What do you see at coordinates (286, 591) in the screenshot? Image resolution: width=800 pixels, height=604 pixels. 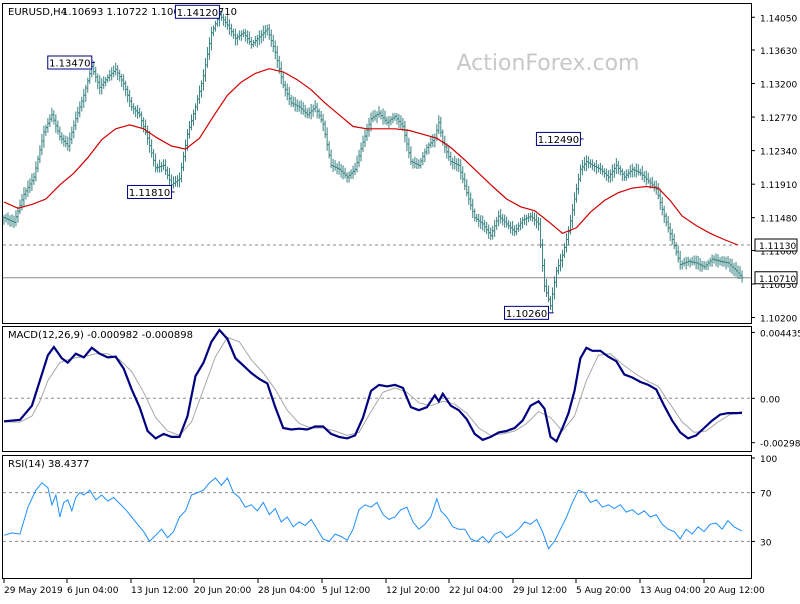 I see `x-tick-label: 28 Jun 04:00` at bounding box center [286, 591].